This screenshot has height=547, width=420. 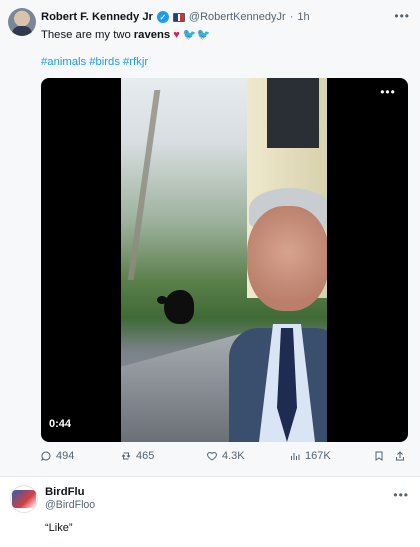 I want to click on views-button: 167K, so click(x=310, y=456).